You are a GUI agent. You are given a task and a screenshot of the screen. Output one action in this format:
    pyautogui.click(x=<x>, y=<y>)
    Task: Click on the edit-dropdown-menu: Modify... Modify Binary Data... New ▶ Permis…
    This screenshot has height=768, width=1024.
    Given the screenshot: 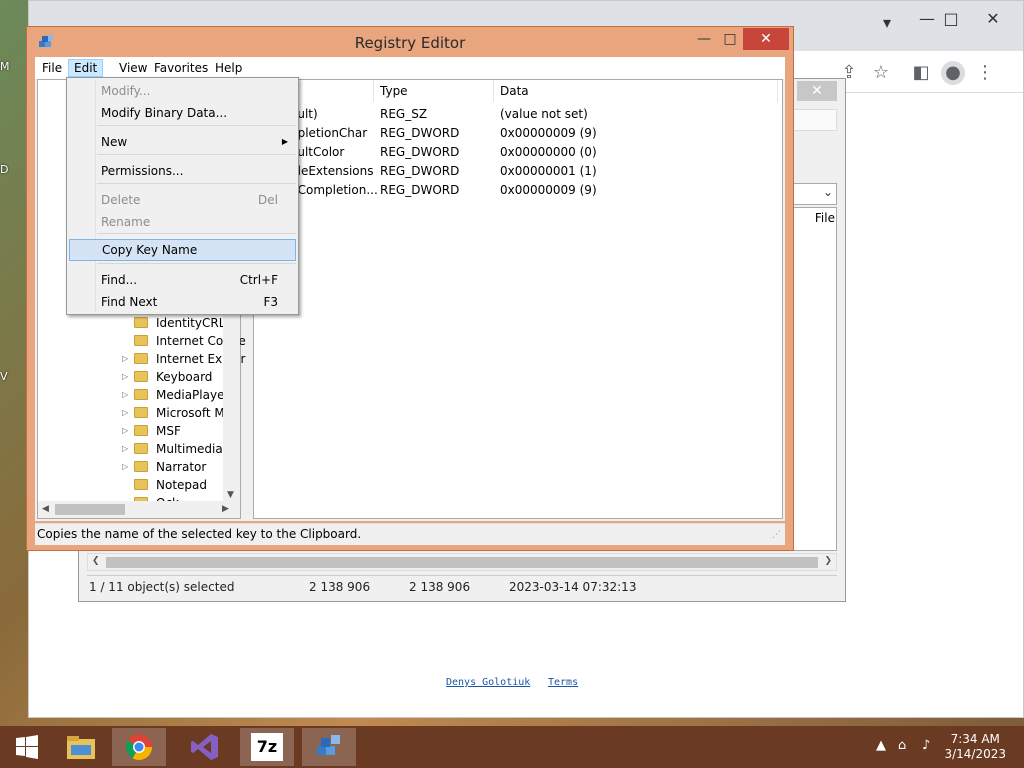 What is the action you would take?
    pyautogui.click(x=182, y=196)
    